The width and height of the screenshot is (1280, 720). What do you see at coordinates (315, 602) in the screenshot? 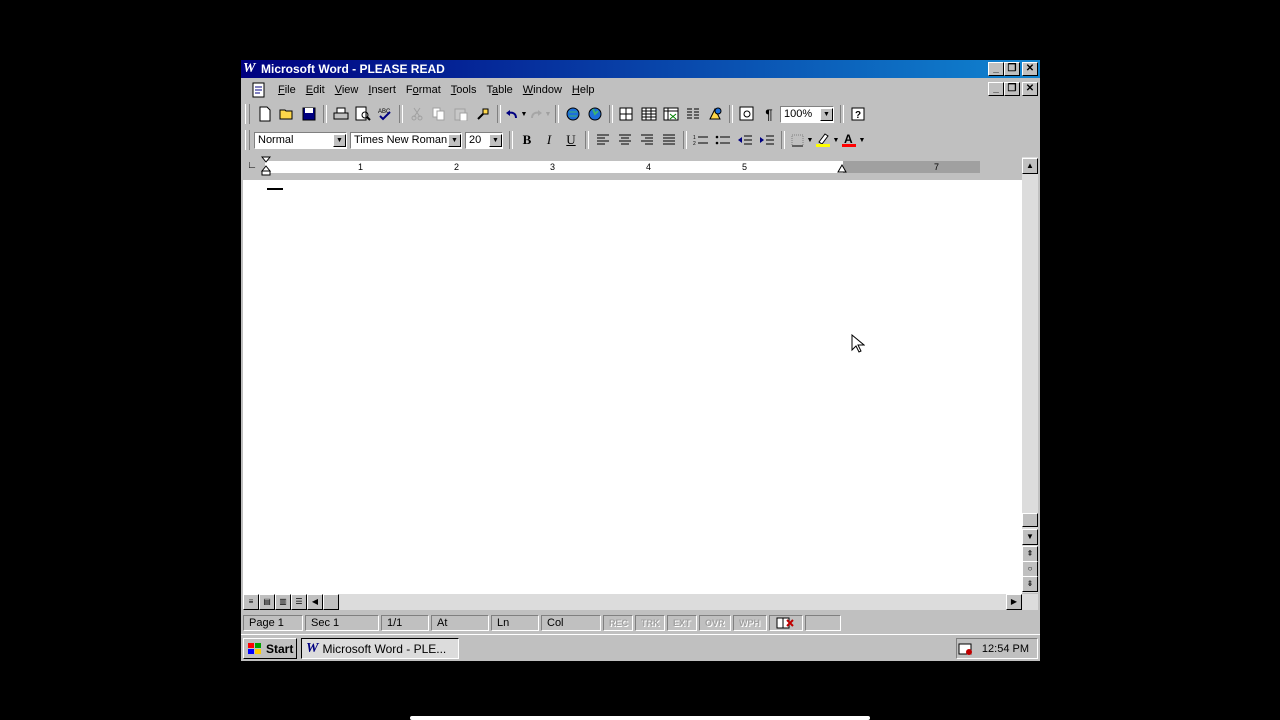
I see `scroll-left-button: ◀` at bounding box center [315, 602].